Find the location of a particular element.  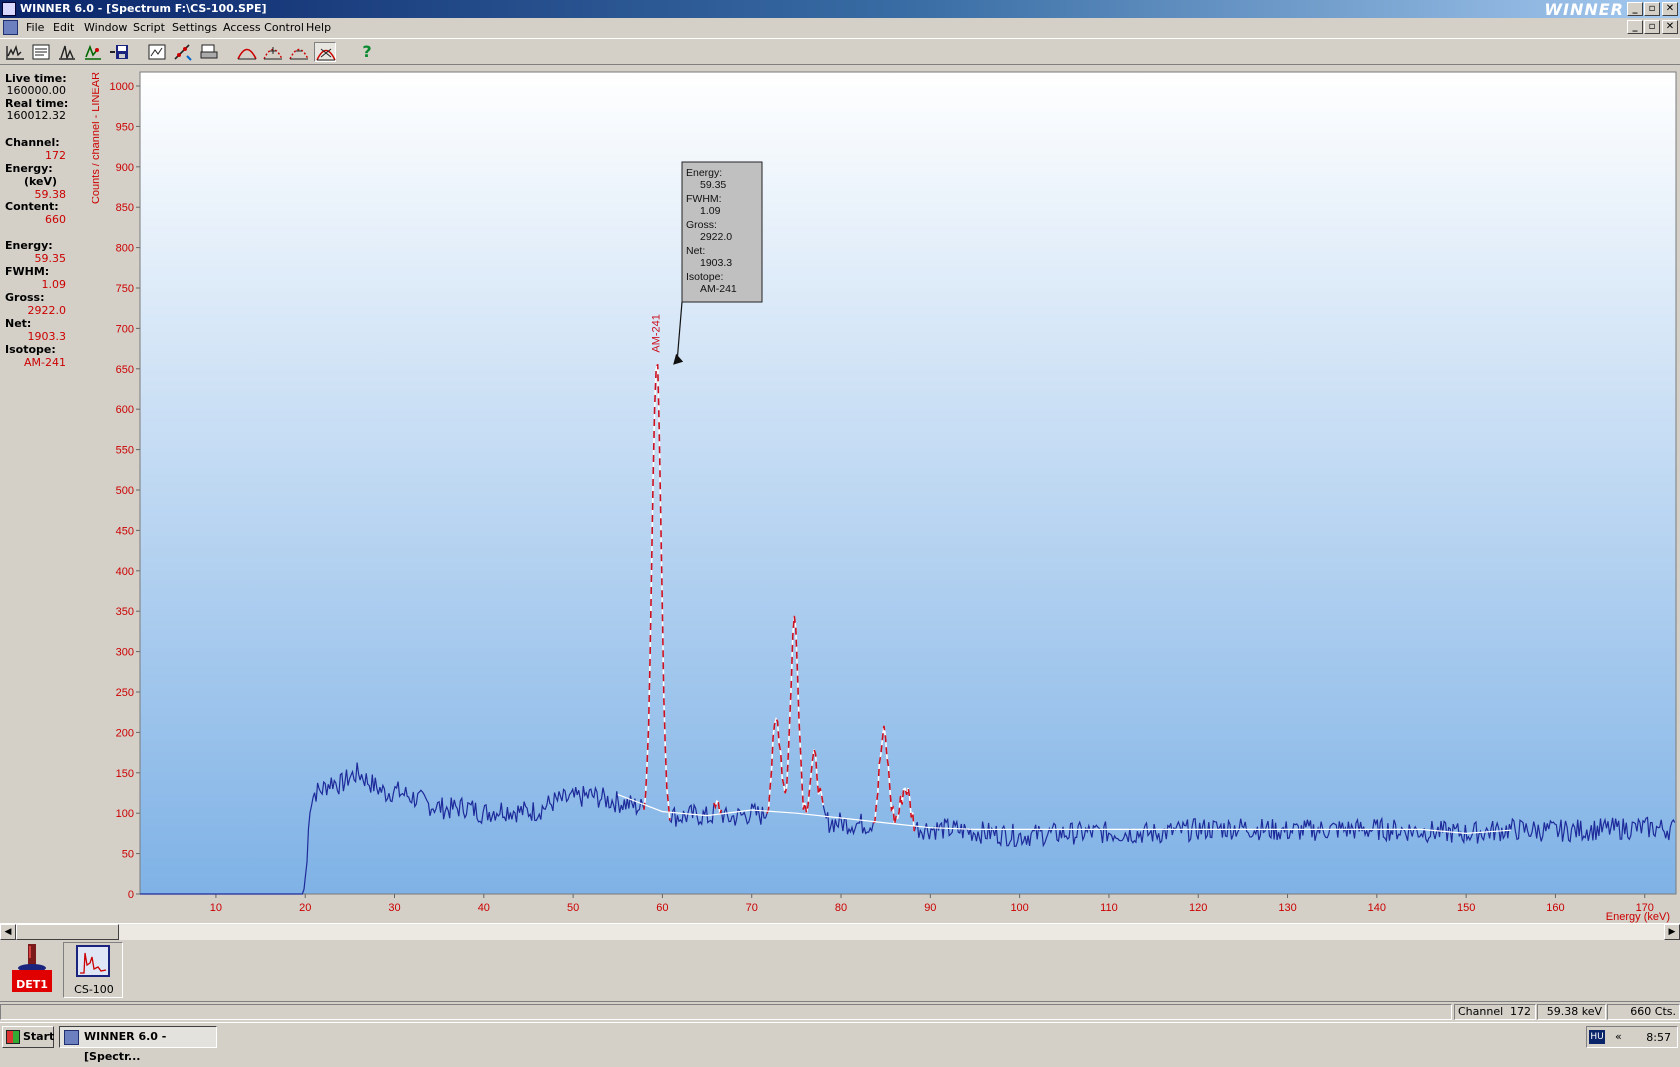

horizontal-scrollbar: ◀ ▶ is located at coordinates (840, 931).